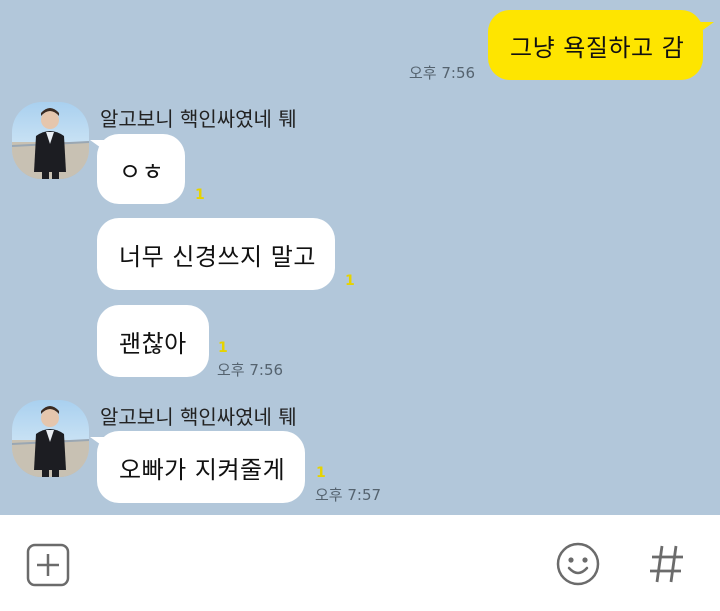 The width and height of the screenshot is (720, 611). What do you see at coordinates (667, 564) in the screenshot?
I see `hash-icon` at bounding box center [667, 564].